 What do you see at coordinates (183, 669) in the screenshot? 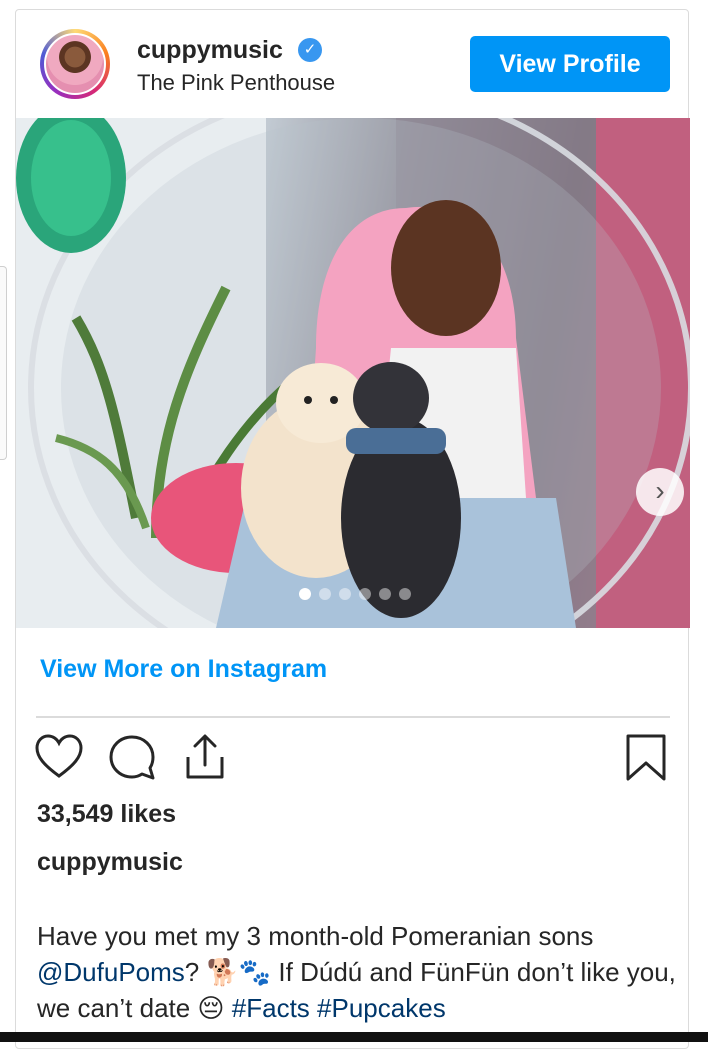
I see `view-more-link: View More on Instagram` at bounding box center [183, 669].